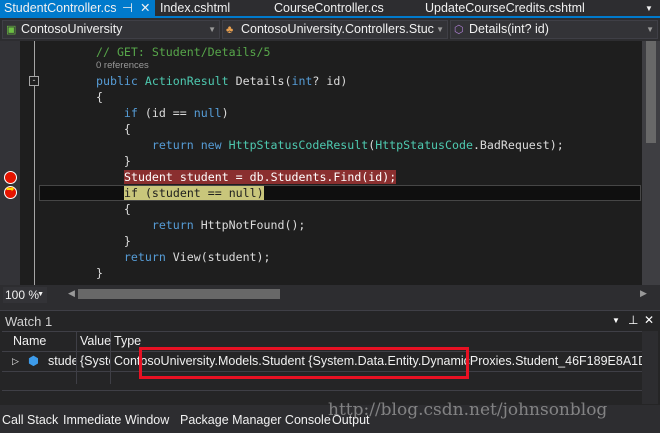  What do you see at coordinates (633, 320) in the screenshot?
I see `pin-icon: ⊥` at bounding box center [633, 320].